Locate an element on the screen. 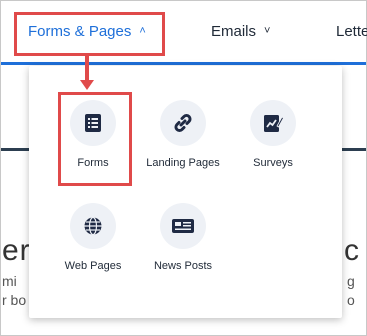 Image resolution: width=367 pixels, height=336 pixels. chevron-down-icon: ˅ is located at coordinates (267, 31).